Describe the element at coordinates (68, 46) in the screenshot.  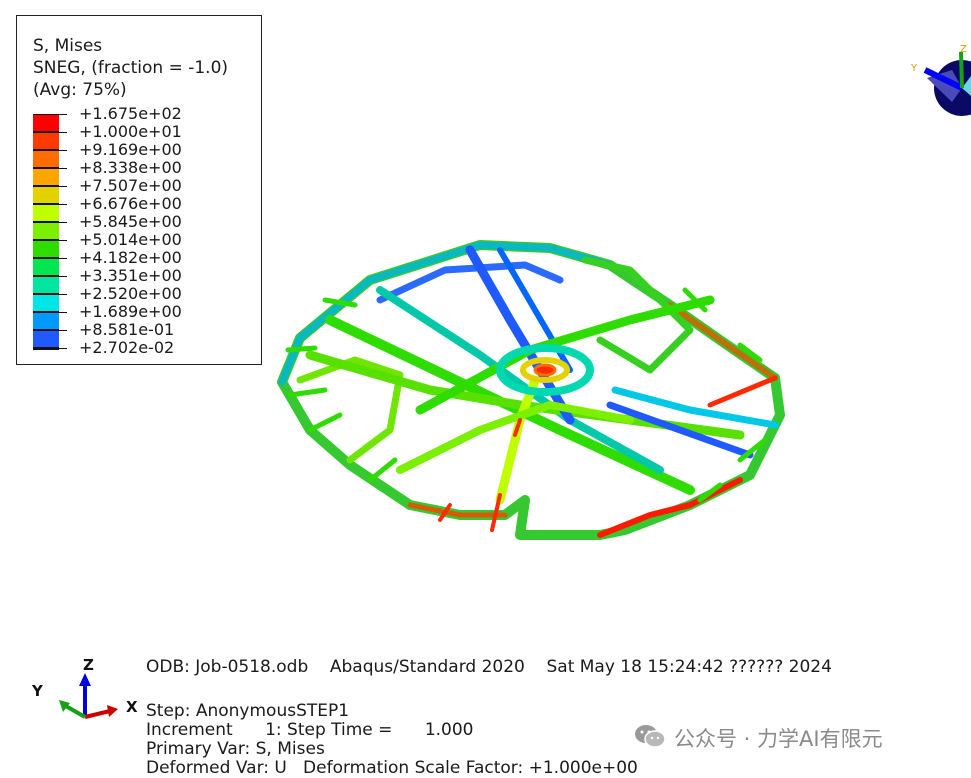
I see `legend-title-variable: S, Mises` at that location.